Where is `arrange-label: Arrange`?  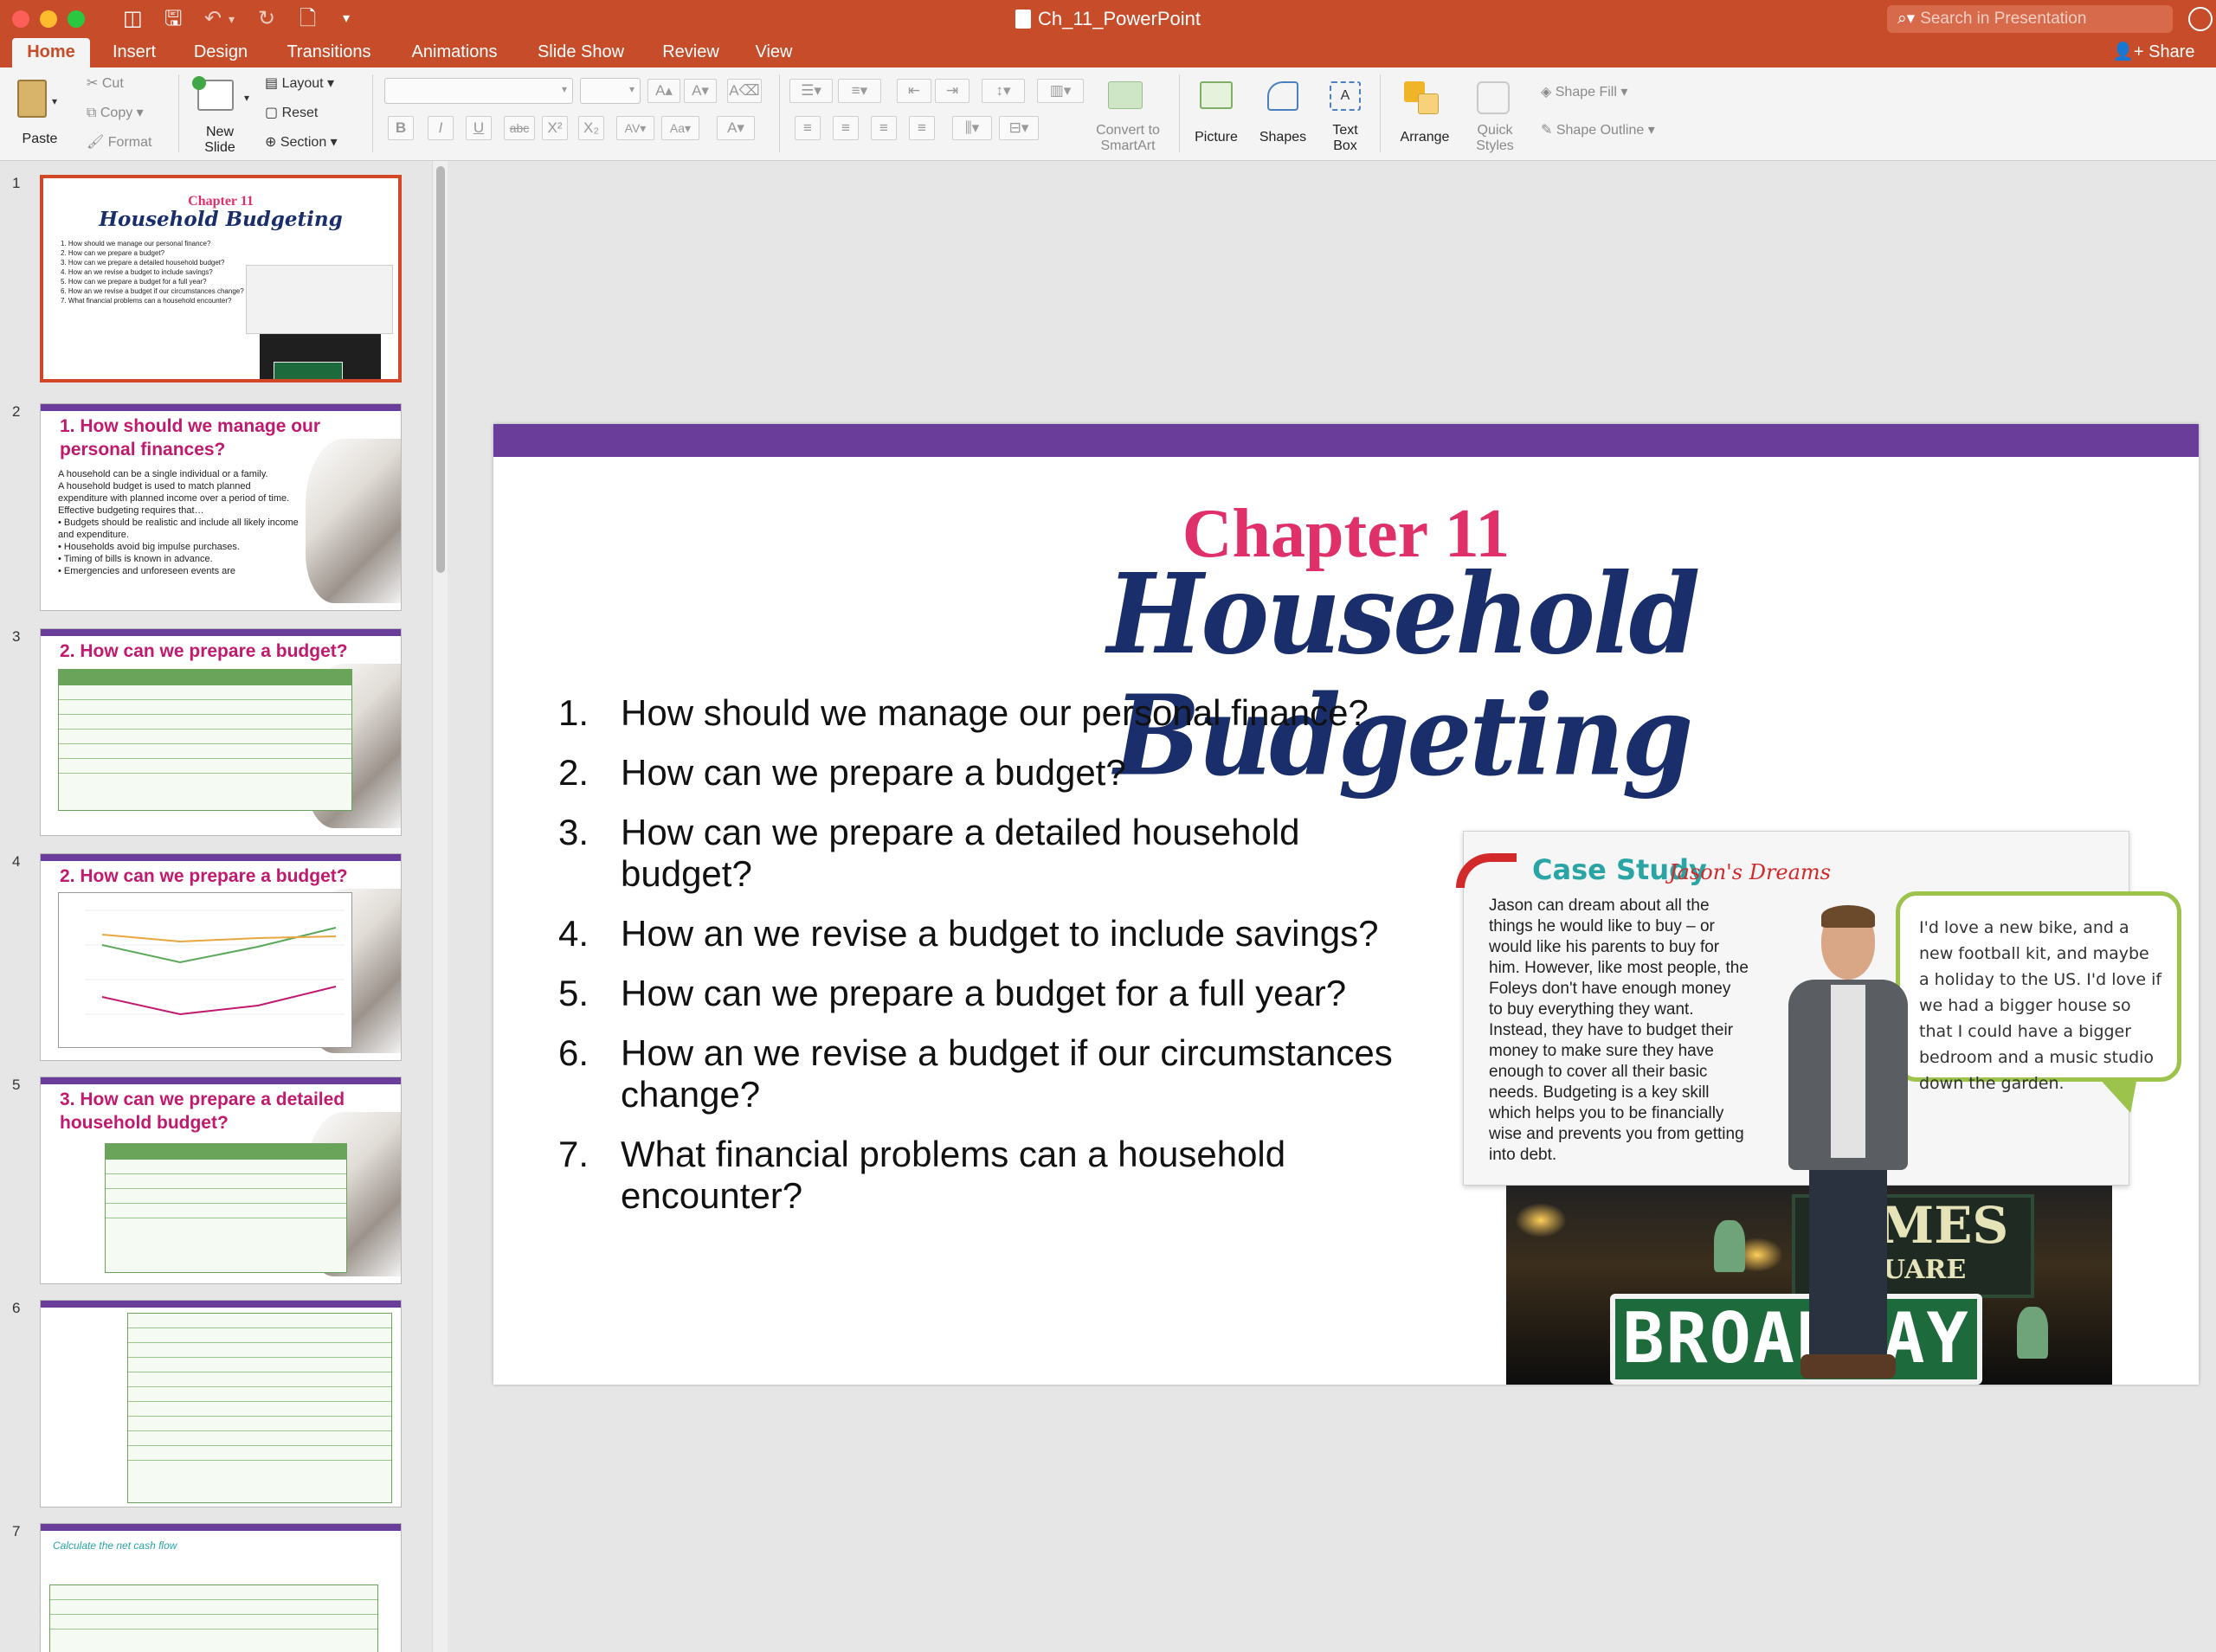
arrange-label: Arrange is located at coordinates (1425, 137).